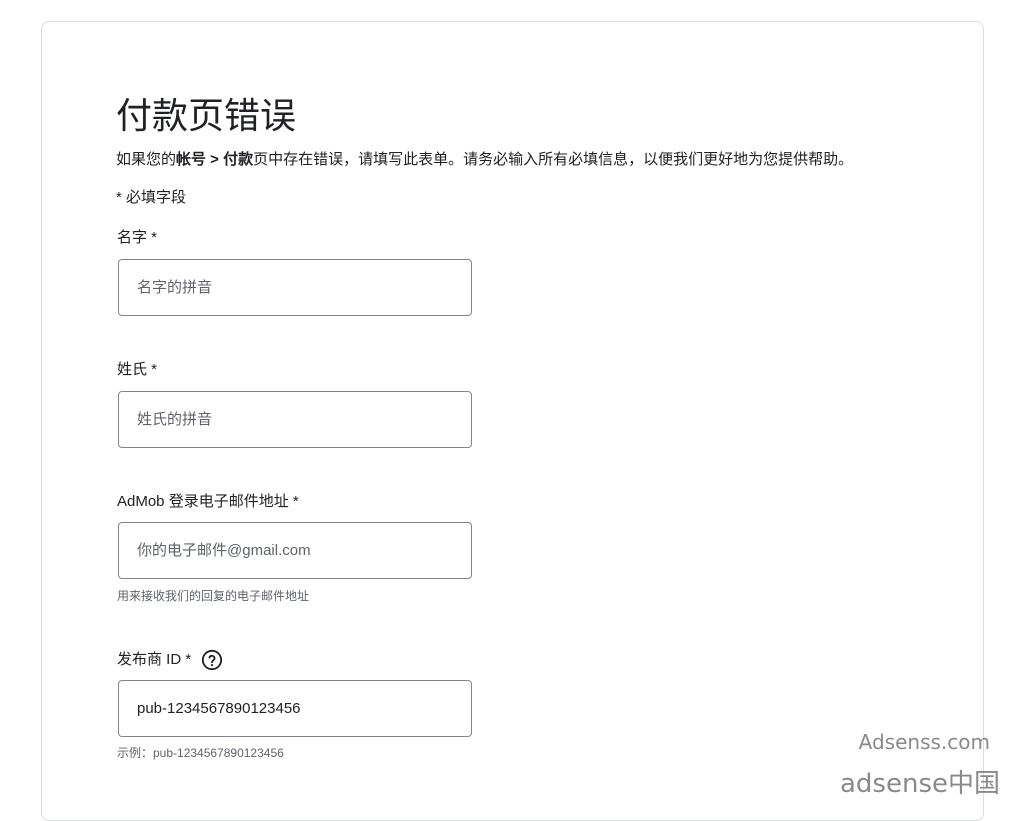  Describe the element at coordinates (146, 159) in the screenshot. I see `intro-prefix: 如果您的` at that location.